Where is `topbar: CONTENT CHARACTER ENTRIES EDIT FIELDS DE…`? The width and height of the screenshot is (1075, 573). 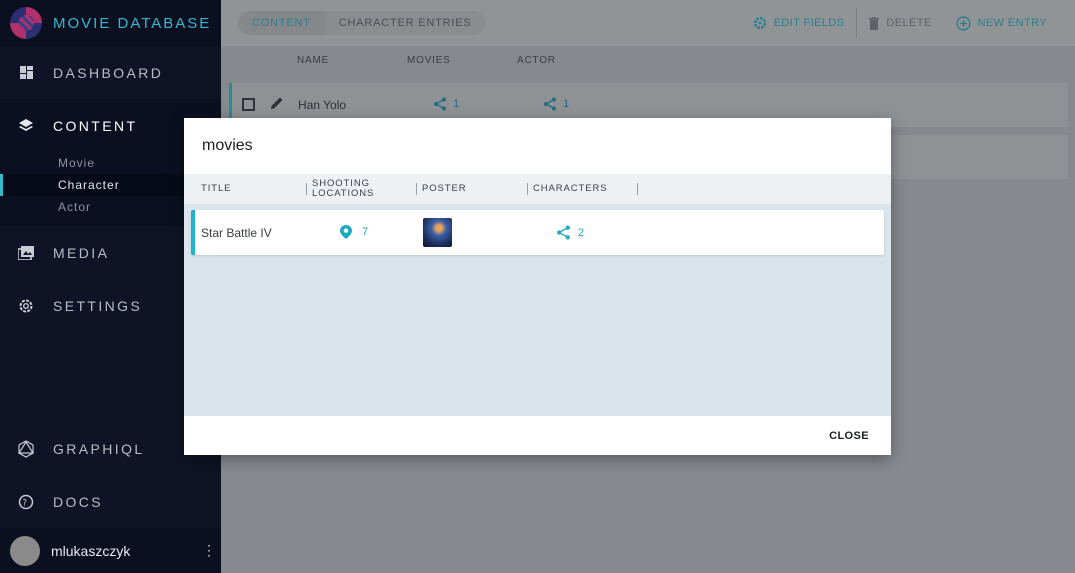 topbar: CONTENT CHARACTER ENTRIES EDIT FIELDS DE… is located at coordinates (648, 23).